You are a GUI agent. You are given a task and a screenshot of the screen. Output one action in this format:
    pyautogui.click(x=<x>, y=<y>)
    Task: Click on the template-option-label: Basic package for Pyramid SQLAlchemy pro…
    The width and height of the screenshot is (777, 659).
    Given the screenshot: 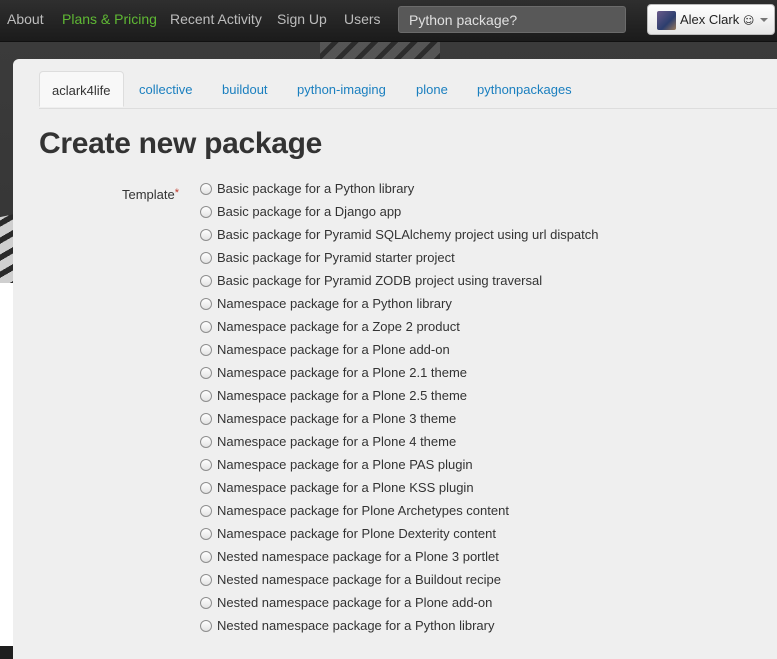 What is the action you would take?
    pyautogui.click(x=408, y=234)
    